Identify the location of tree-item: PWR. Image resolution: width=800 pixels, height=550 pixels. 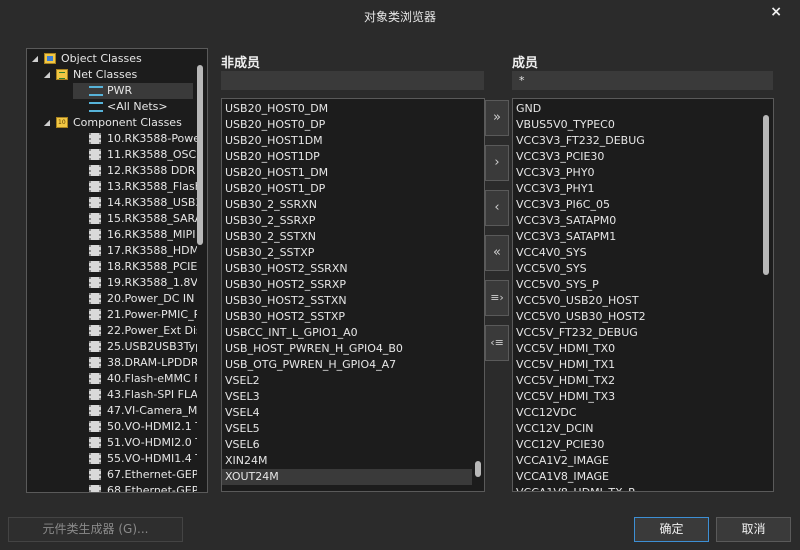
(133, 91).